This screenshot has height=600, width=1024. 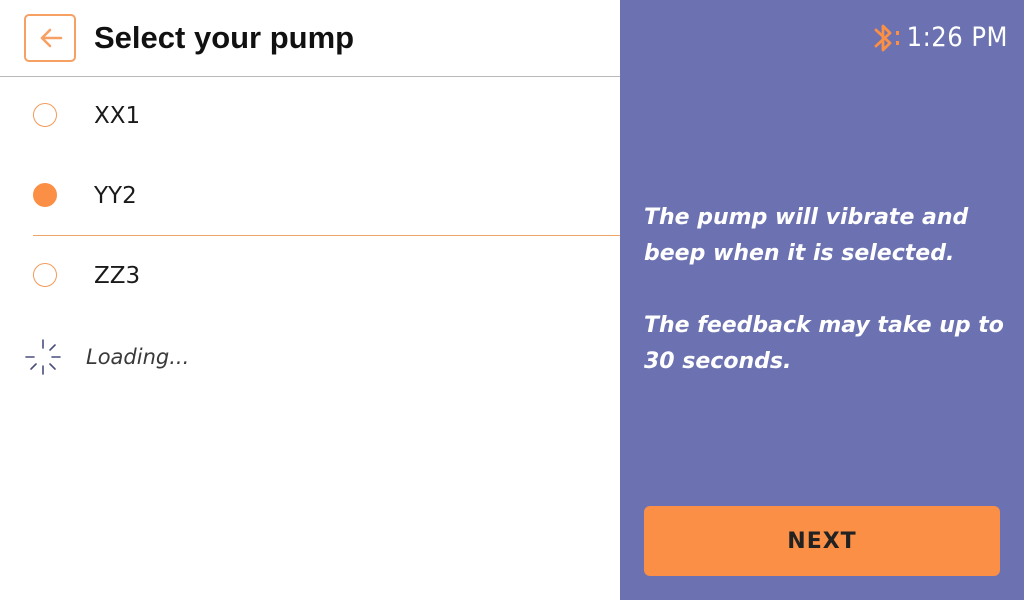 I want to click on status-bar: 1:26 PM, so click(x=938, y=38).